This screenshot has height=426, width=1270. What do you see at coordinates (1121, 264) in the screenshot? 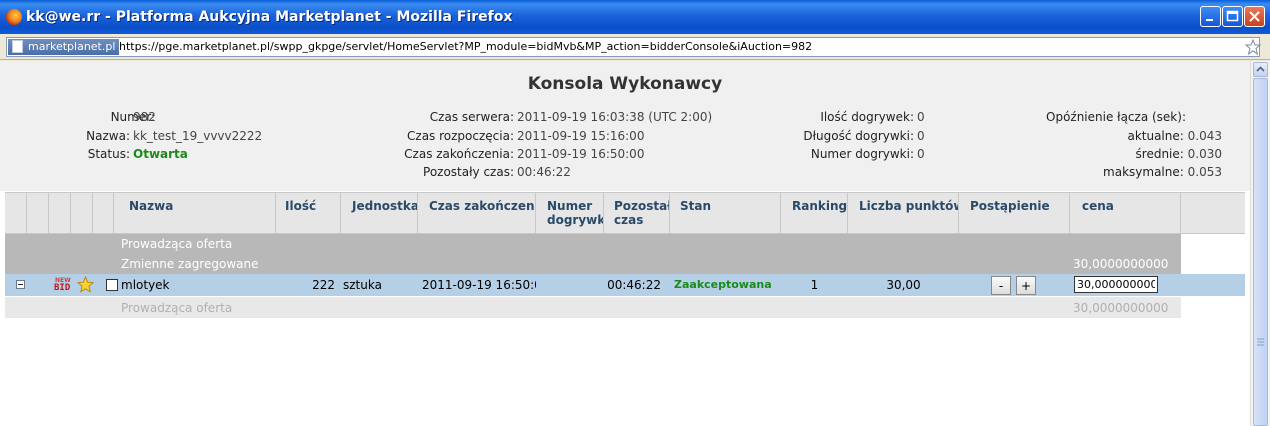
I see `group-aggregated-price: 30,0000000000` at bounding box center [1121, 264].